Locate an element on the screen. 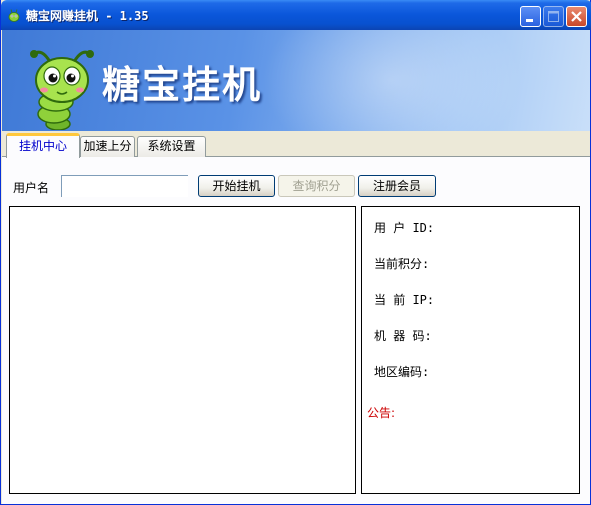 The width and height of the screenshot is (591, 505). title-bar: 糖宝网赚挂机 - 1.35 is located at coordinates (296, 15).